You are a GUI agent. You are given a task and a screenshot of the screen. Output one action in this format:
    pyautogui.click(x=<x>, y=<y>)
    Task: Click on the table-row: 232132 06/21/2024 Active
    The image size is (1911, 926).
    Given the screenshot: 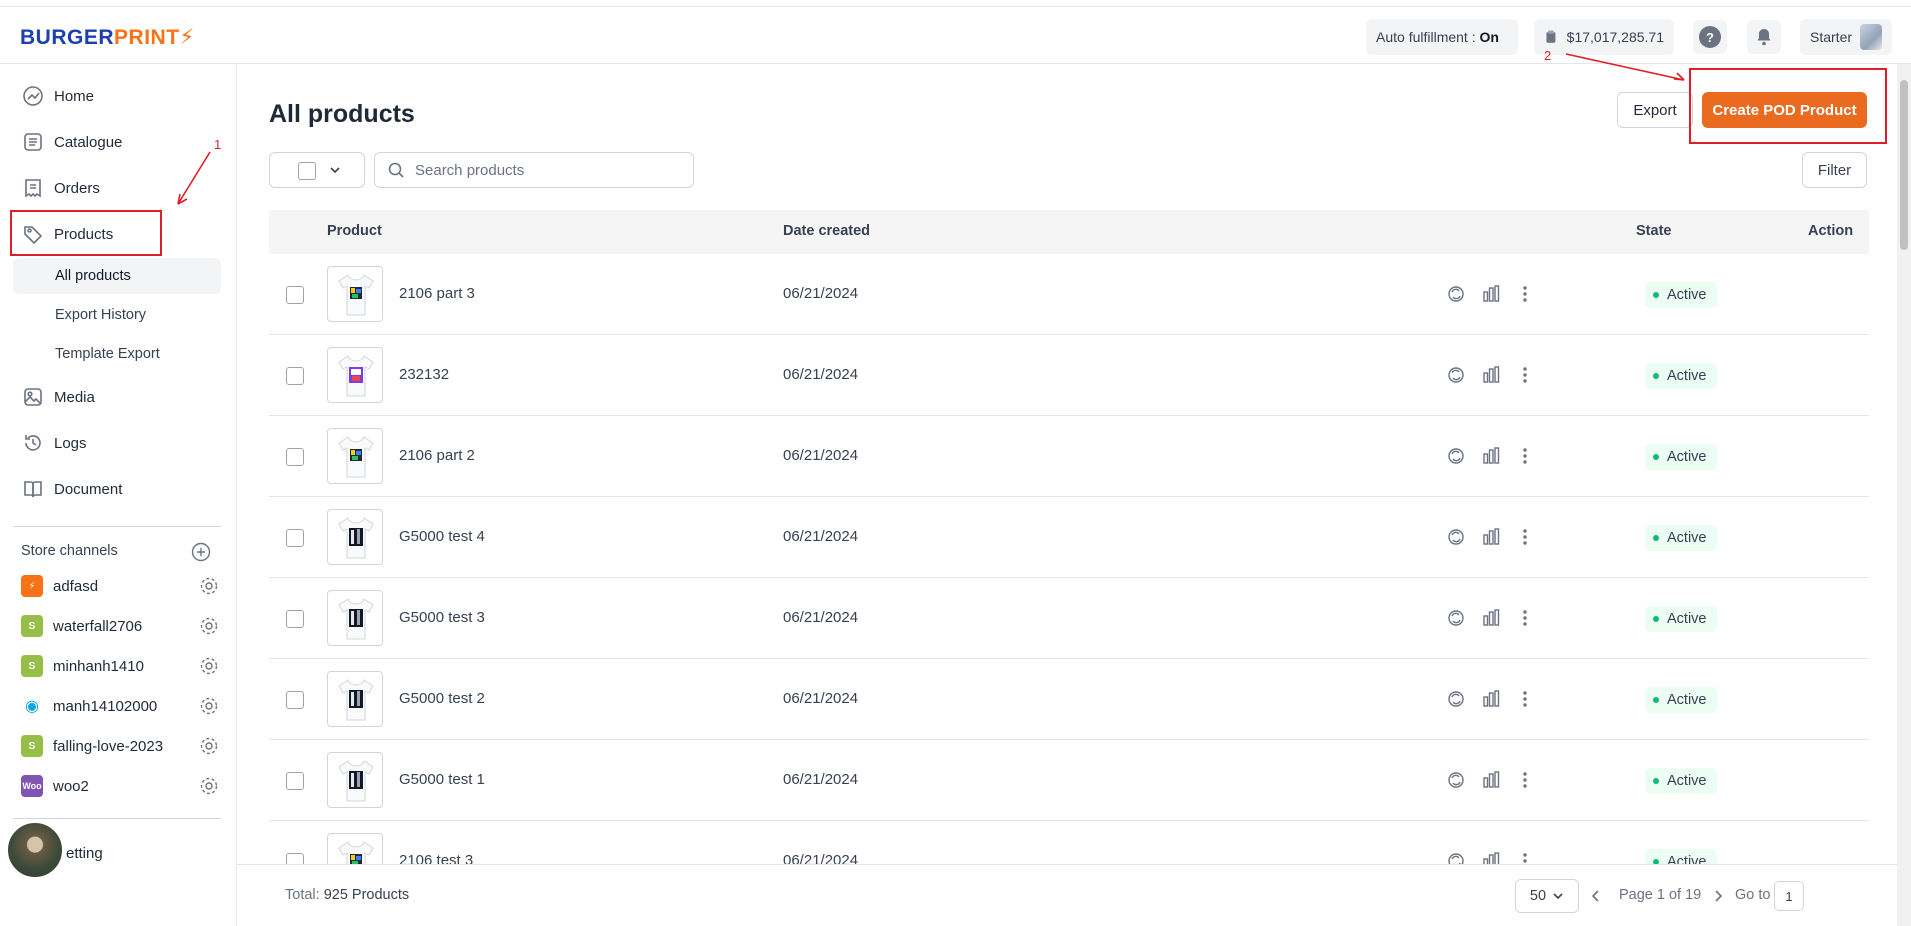 What is the action you would take?
    pyautogui.click(x=1069, y=375)
    